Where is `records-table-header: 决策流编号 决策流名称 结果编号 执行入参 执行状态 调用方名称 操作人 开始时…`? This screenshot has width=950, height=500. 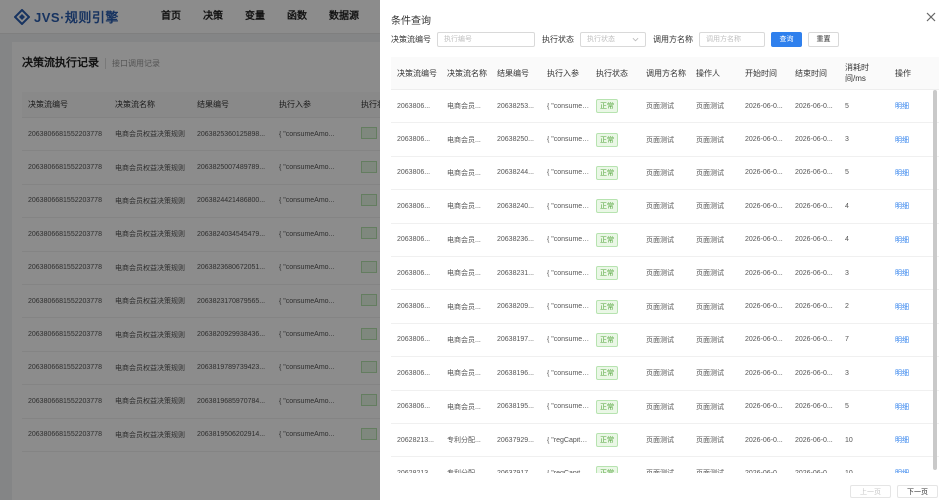
records-table-header: 决策流编号 决策流名称 结果编号 执行入参 执行状态 调用方名称 操作人 开始时… is located at coordinates (665, 73).